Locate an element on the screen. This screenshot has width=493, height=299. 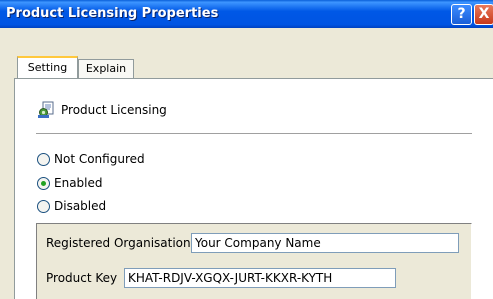
key-label: Product Key is located at coordinates (82, 278).